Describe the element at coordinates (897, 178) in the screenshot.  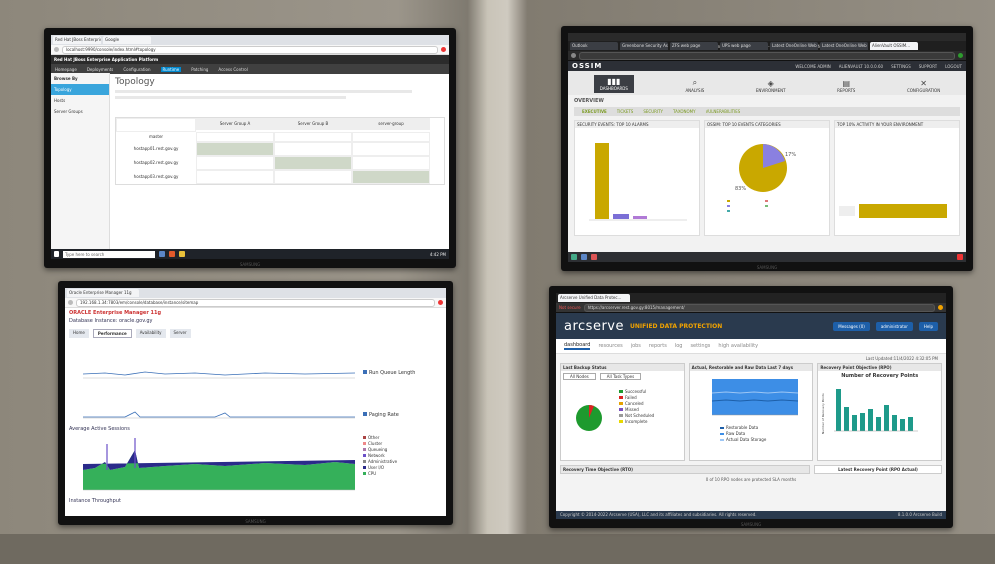
I see `widget-activity: TOP 10% ACTIVITY IN YOUR ENVIRONMENT` at that location.